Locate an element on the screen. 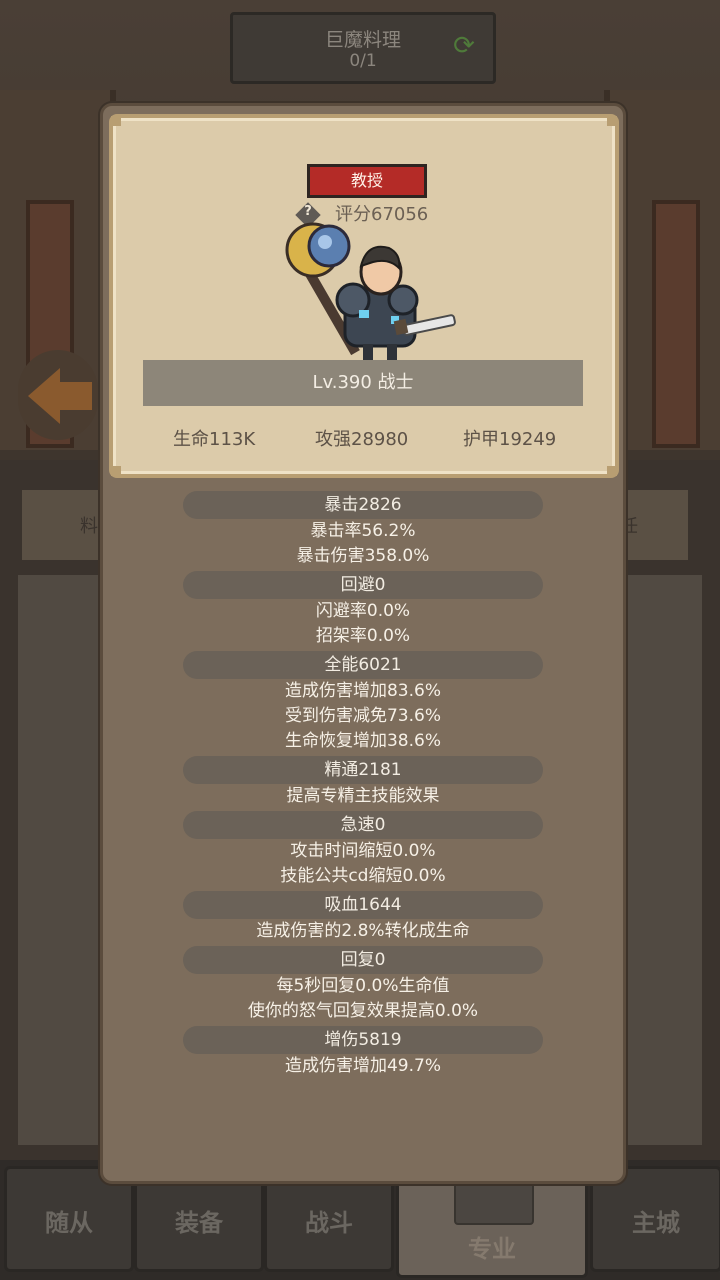 The image size is (720, 1280). stat-header: 暴击2826 is located at coordinates (363, 505).